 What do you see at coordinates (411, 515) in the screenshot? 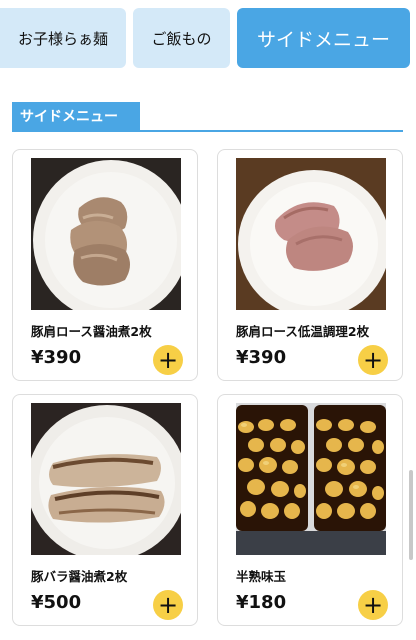
I see `scrollbar` at bounding box center [411, 515].